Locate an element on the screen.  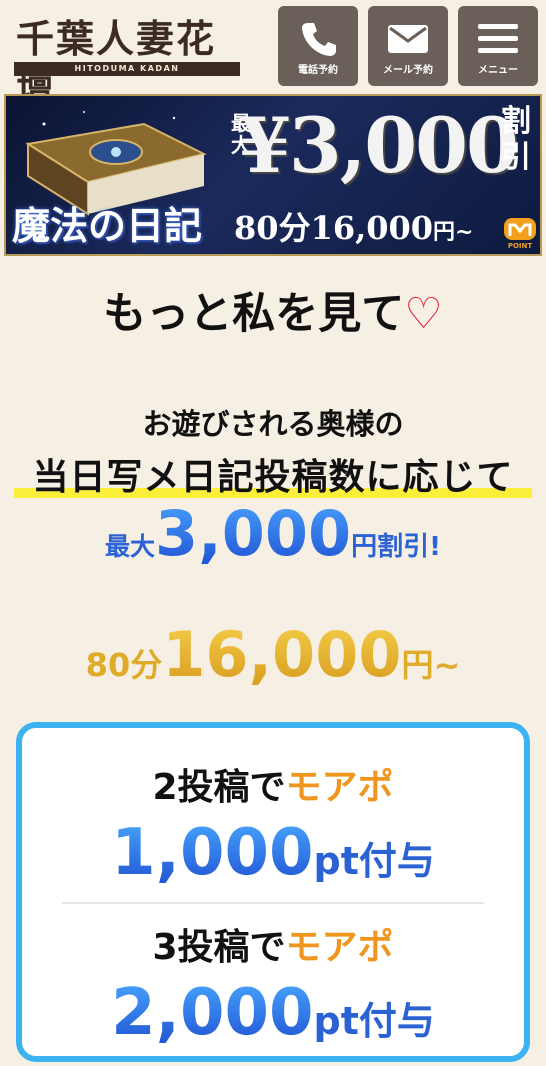
tier-condition: 3投稿でモアポ is located at coordinates (273, 948).